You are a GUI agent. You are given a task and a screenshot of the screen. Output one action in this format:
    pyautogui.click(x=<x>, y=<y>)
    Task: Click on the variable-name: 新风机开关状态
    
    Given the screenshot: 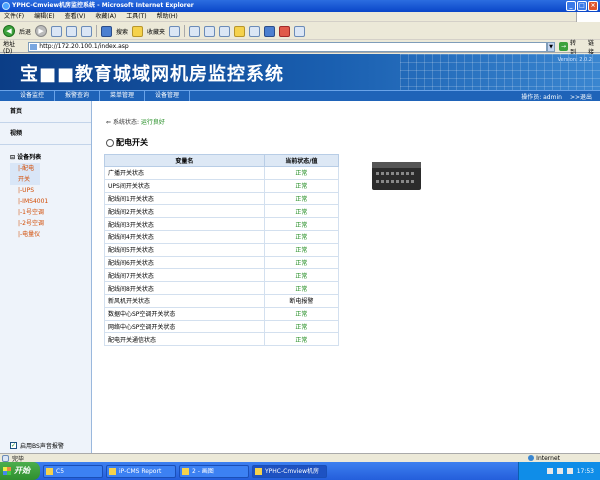 What is the action you would take?
    pyautogui.click(x=184, y=300)
    